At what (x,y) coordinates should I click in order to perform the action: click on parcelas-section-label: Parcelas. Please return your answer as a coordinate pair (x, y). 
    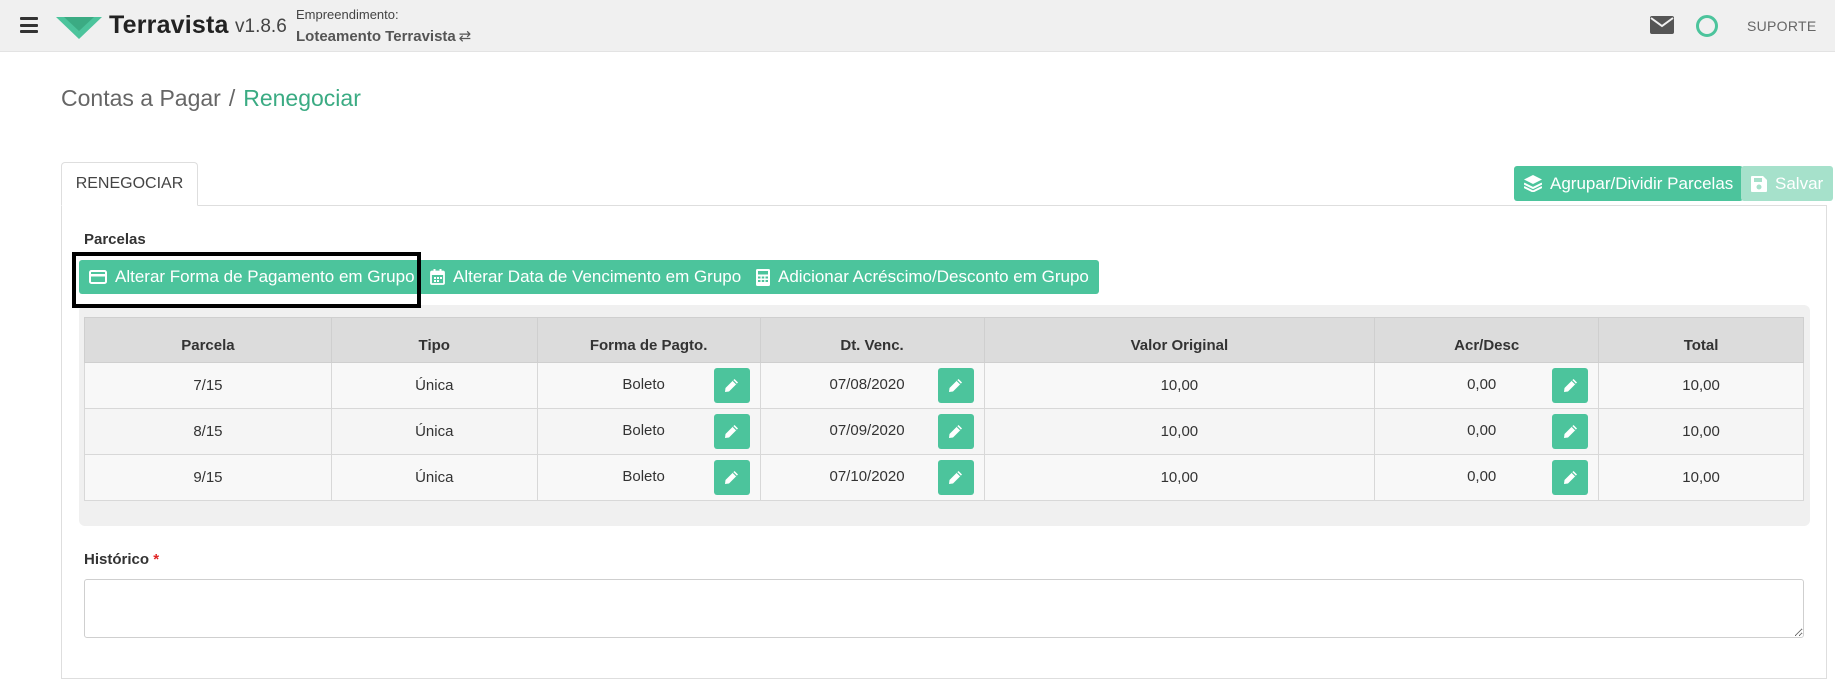
    Looking at the image, I should click on (115, 239).